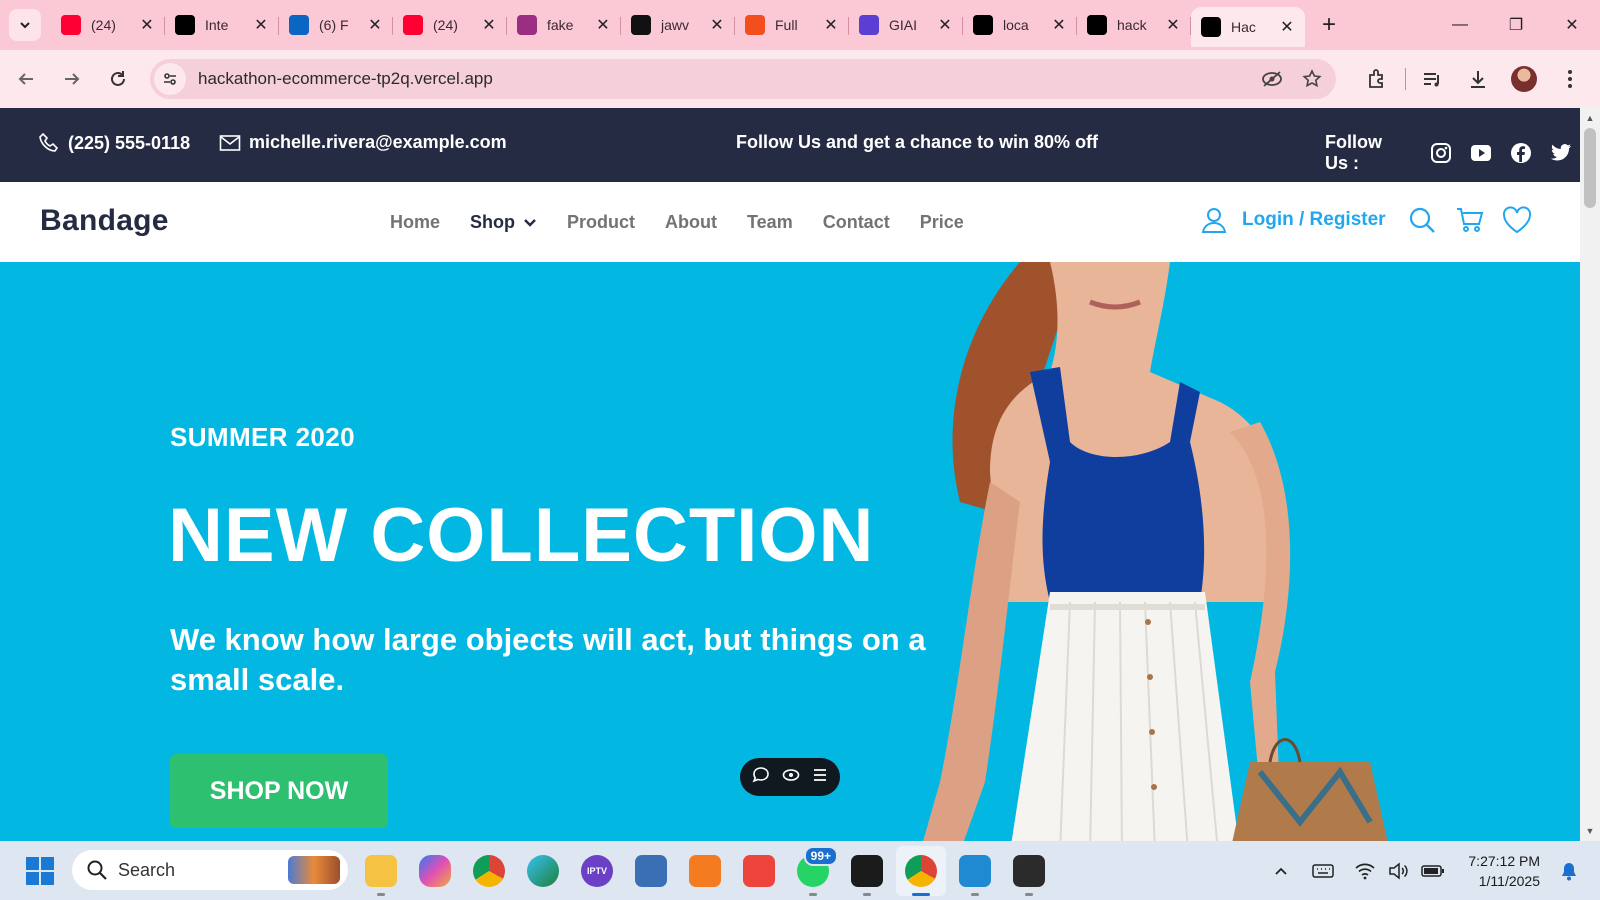 This screenshot has height=900, width=1600. Describe the element at coordinates (1445, 153) in the screenshot. I see `instagram-icon` at that location.